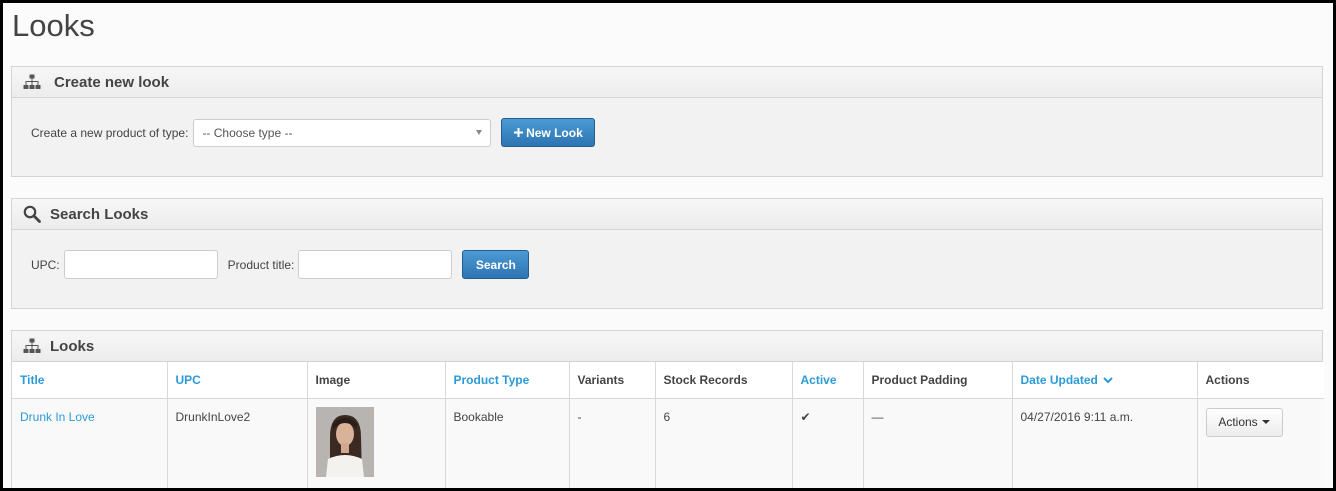 The height and width of the screenshot is (491, 1336). I want to click on new-look-button: New Look, so click(548, 132).